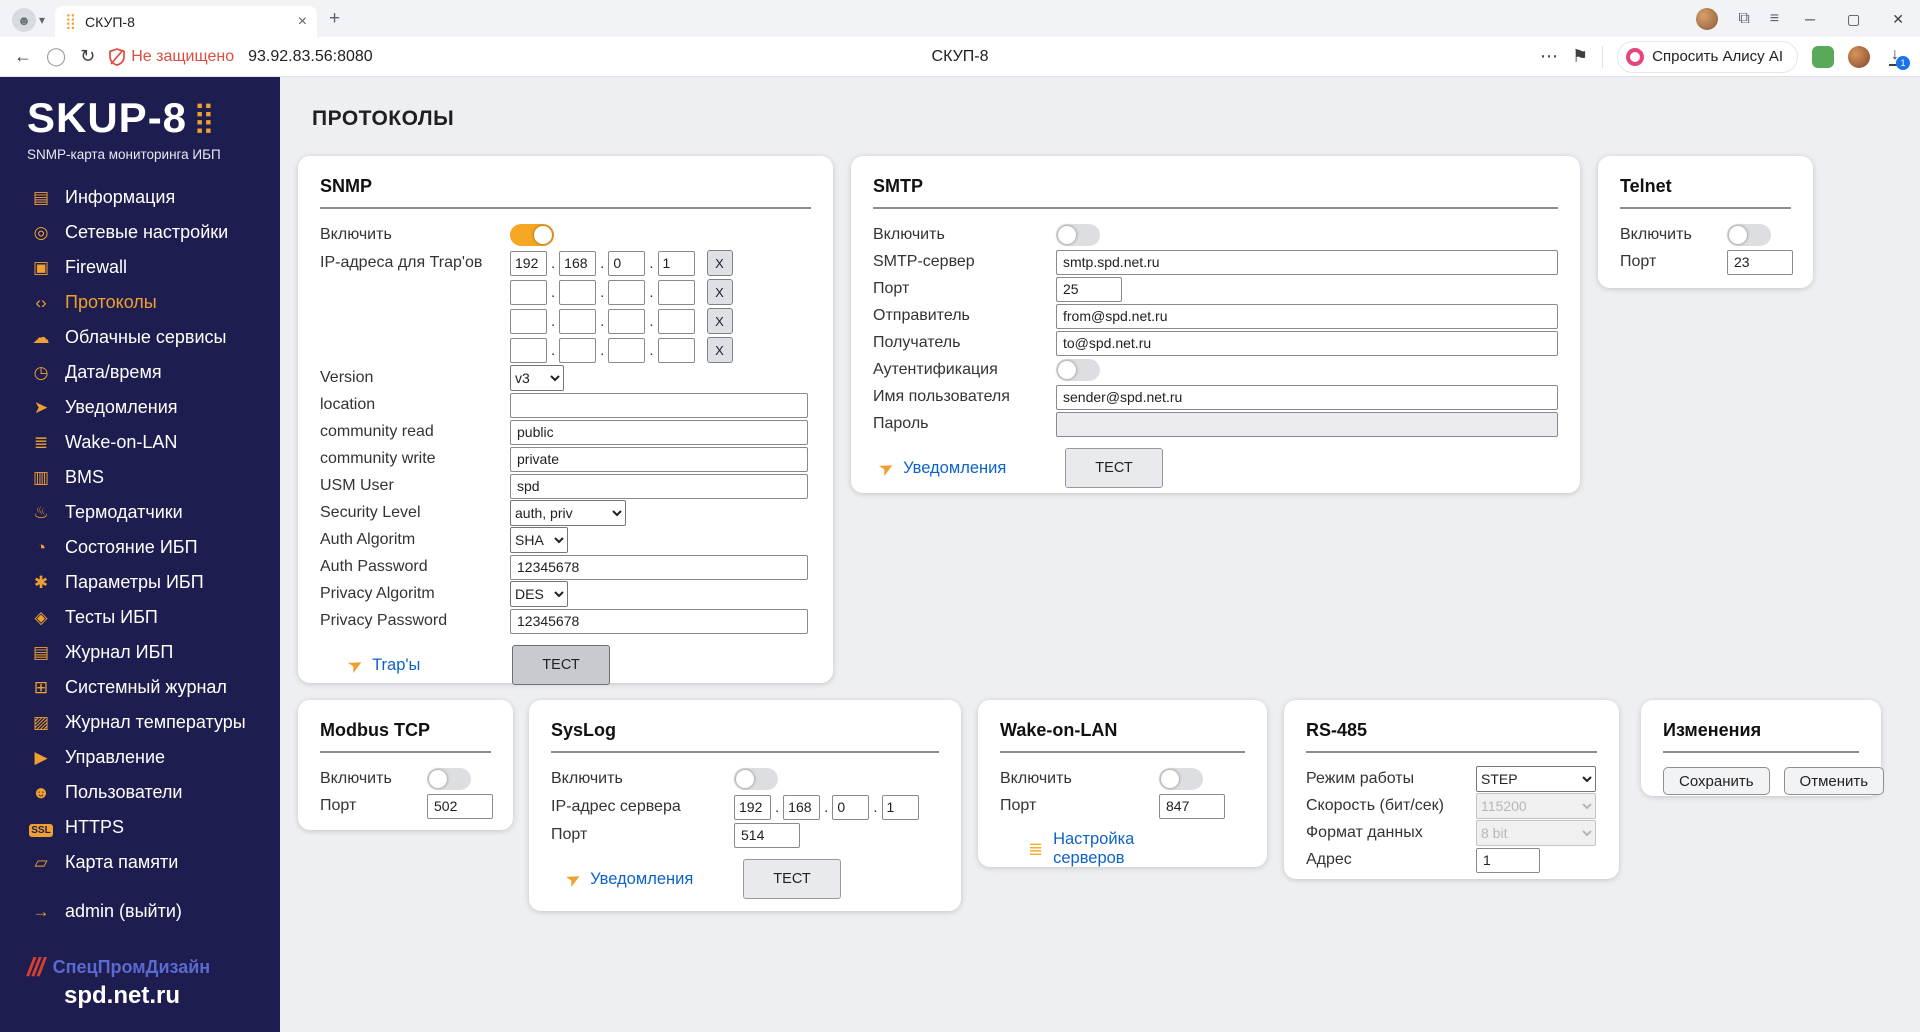 The width and height of the screenshot is (1920, 1032). I want to click on smtp-enable-toggle, so click(1078, 235).